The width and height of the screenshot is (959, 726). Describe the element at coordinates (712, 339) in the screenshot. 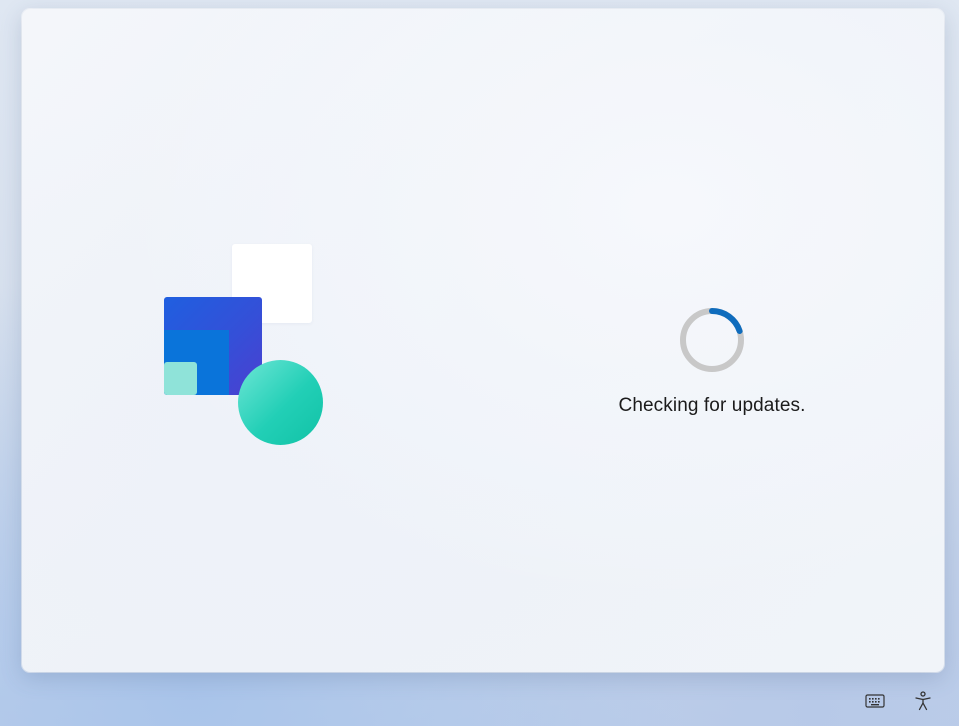

I see `progress-spinner` at that location.